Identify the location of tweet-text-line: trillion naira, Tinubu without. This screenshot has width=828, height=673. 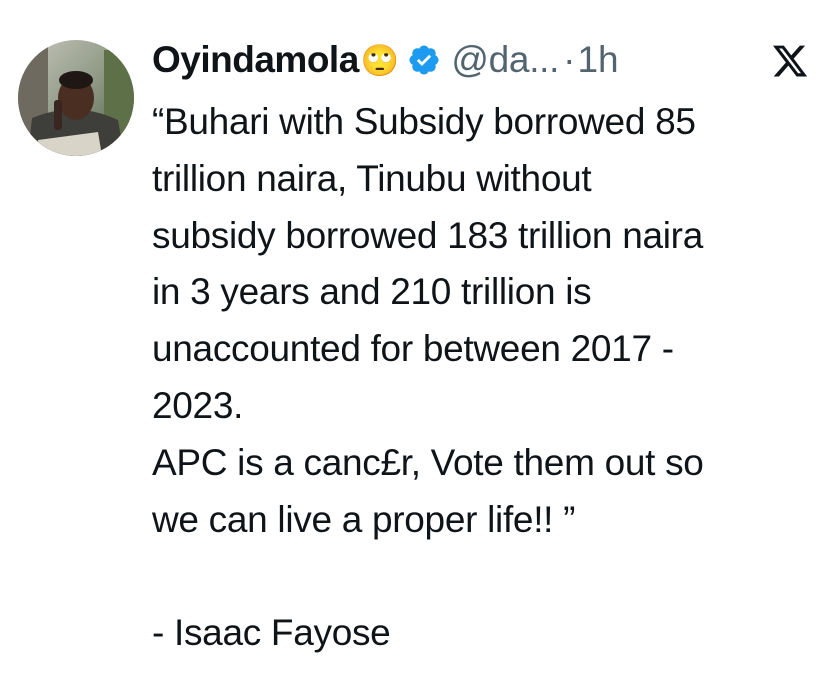
(372, 178).